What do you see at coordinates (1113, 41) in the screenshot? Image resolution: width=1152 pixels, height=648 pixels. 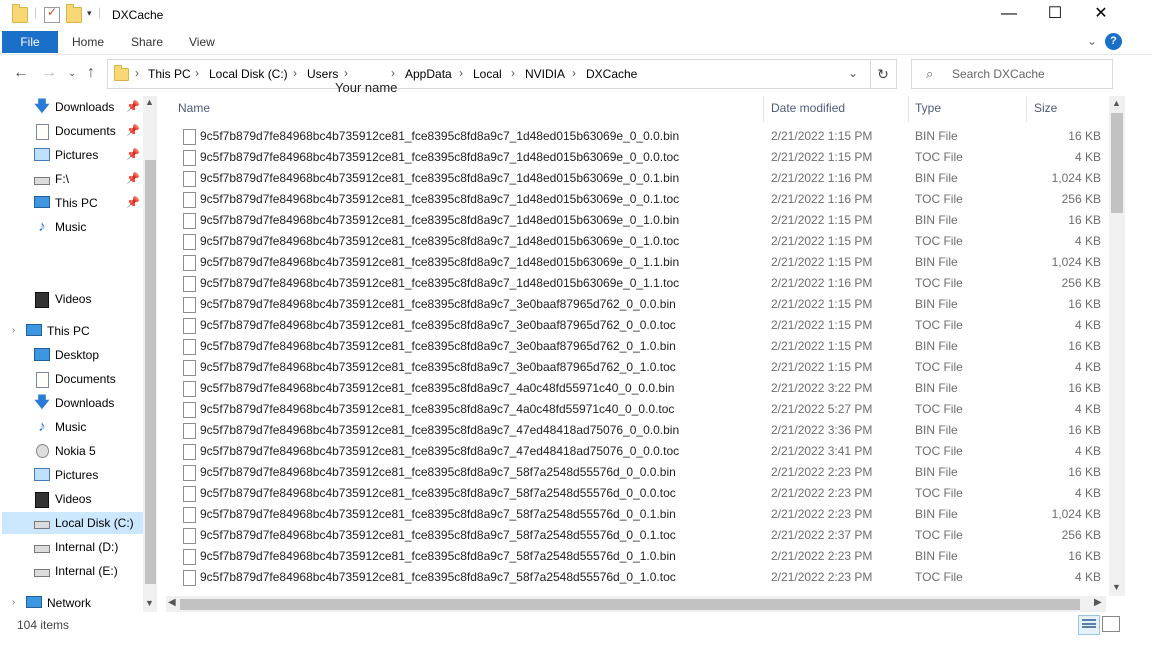 I see `help-icon: ?` at bounding box center [1113, 41].